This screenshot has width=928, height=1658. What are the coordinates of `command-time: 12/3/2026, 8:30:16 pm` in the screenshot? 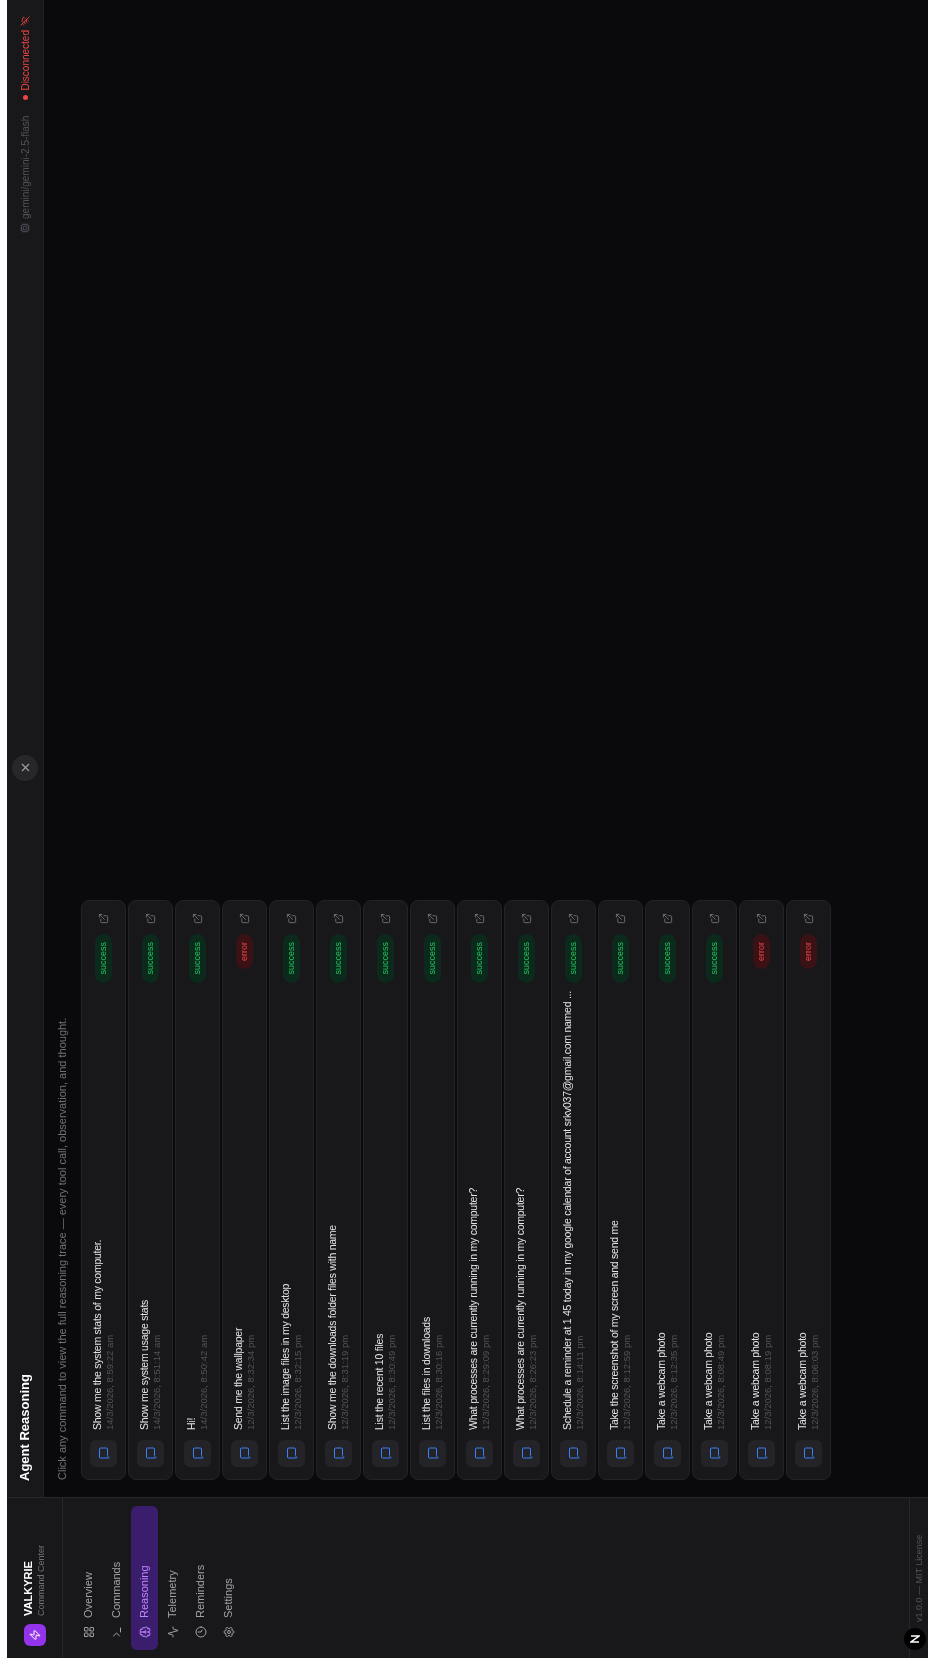 It's located at (439, 1381).